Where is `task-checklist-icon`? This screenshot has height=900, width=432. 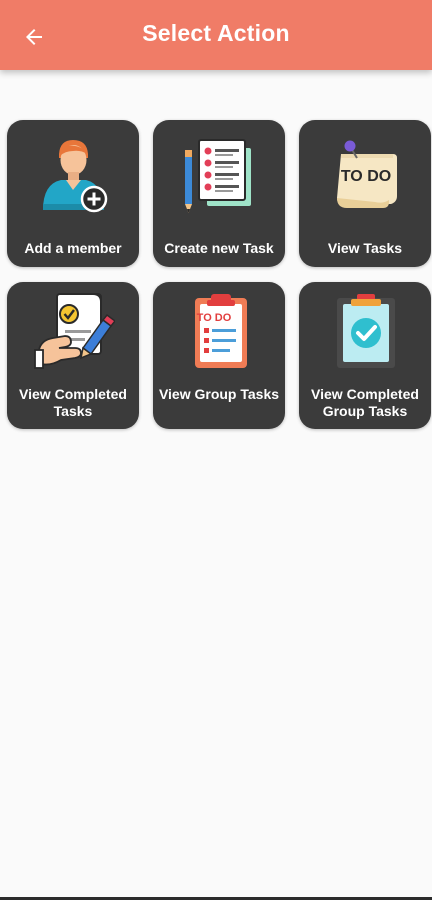 task-checklist-icon is located at coordinates (218, 176).